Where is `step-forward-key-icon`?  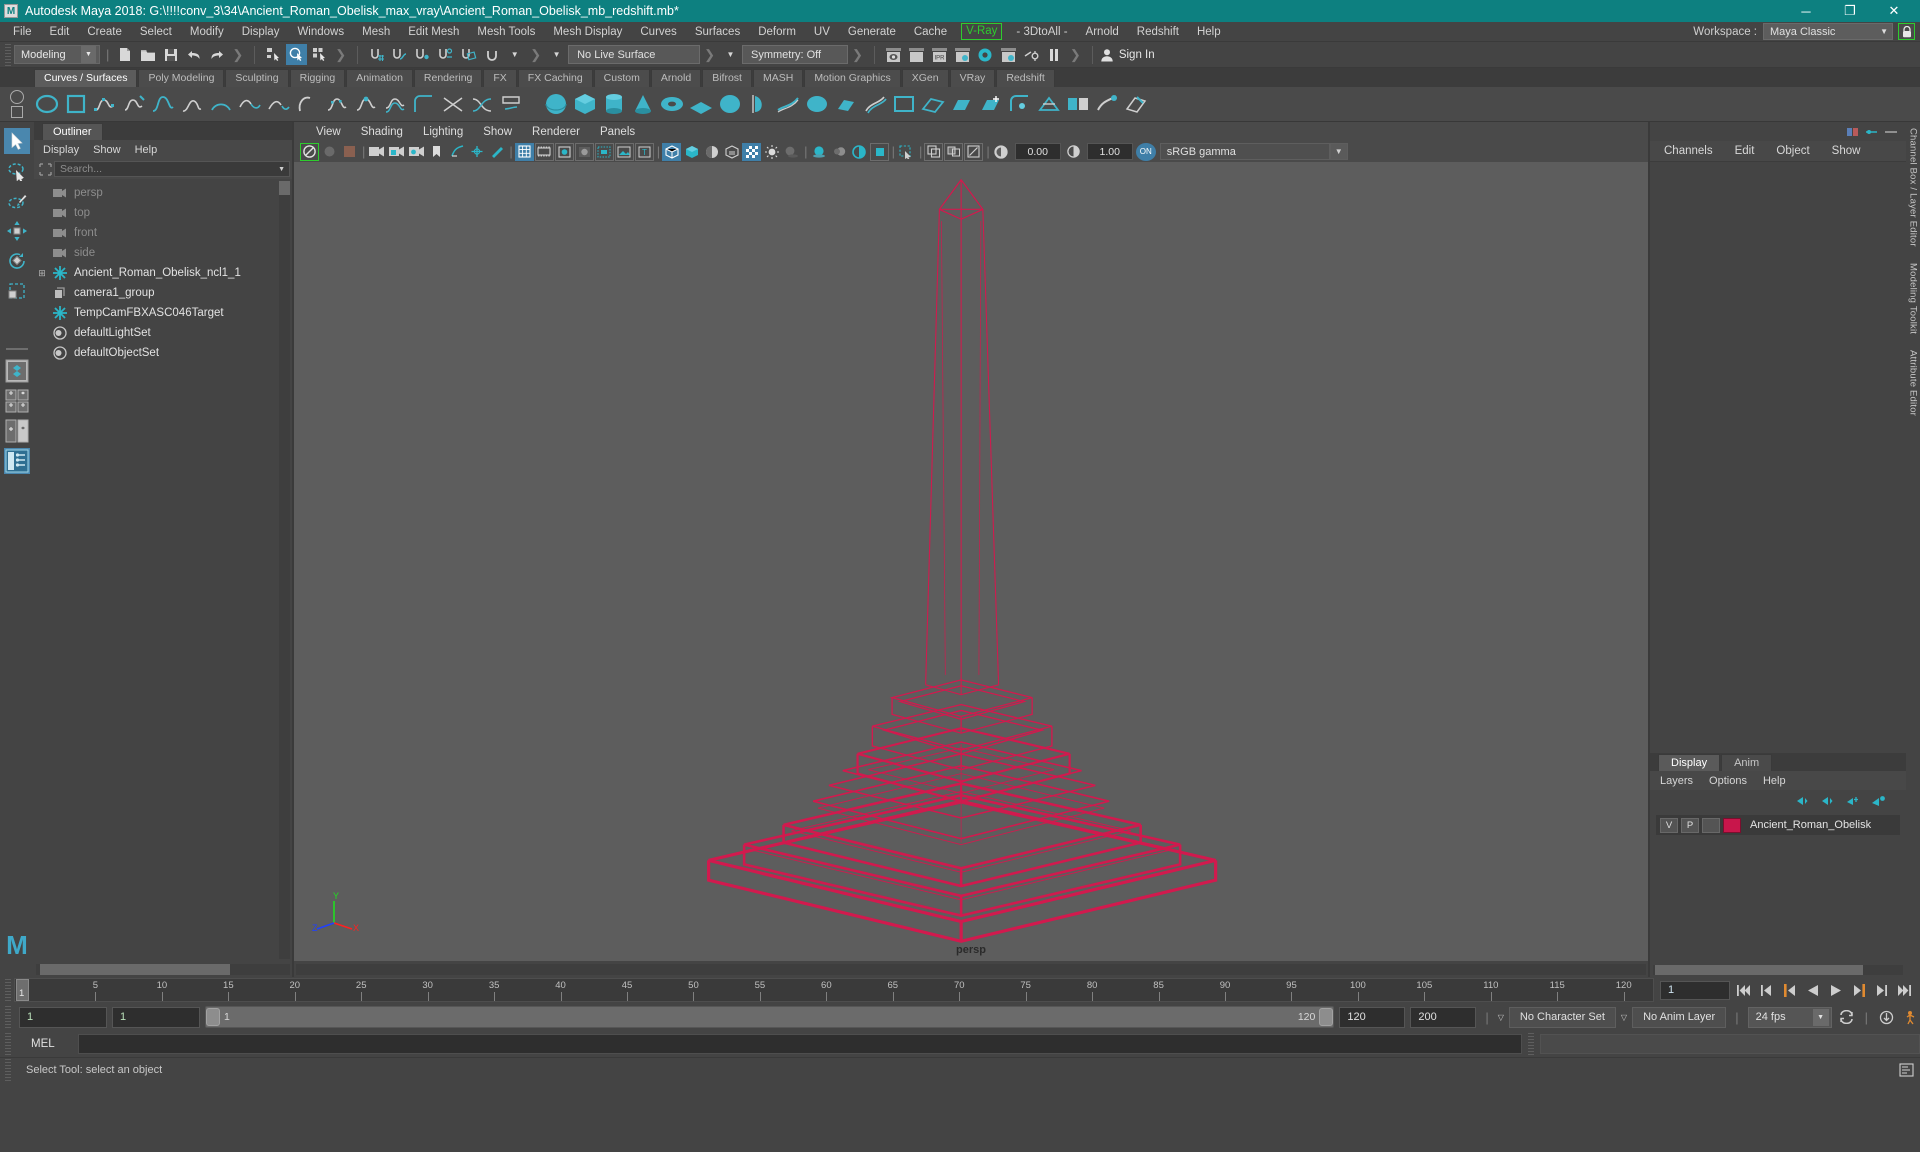 step-forward-key-icon is located at coordinates (1858, 990).